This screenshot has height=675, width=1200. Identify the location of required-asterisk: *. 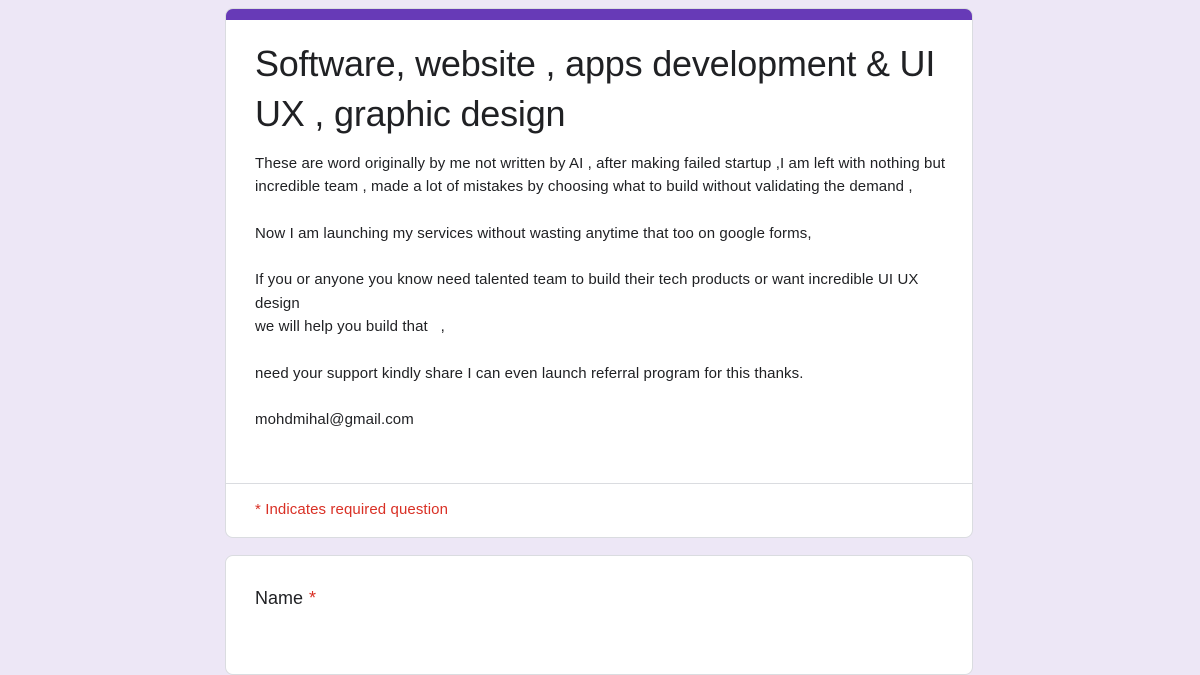
(313, 598).